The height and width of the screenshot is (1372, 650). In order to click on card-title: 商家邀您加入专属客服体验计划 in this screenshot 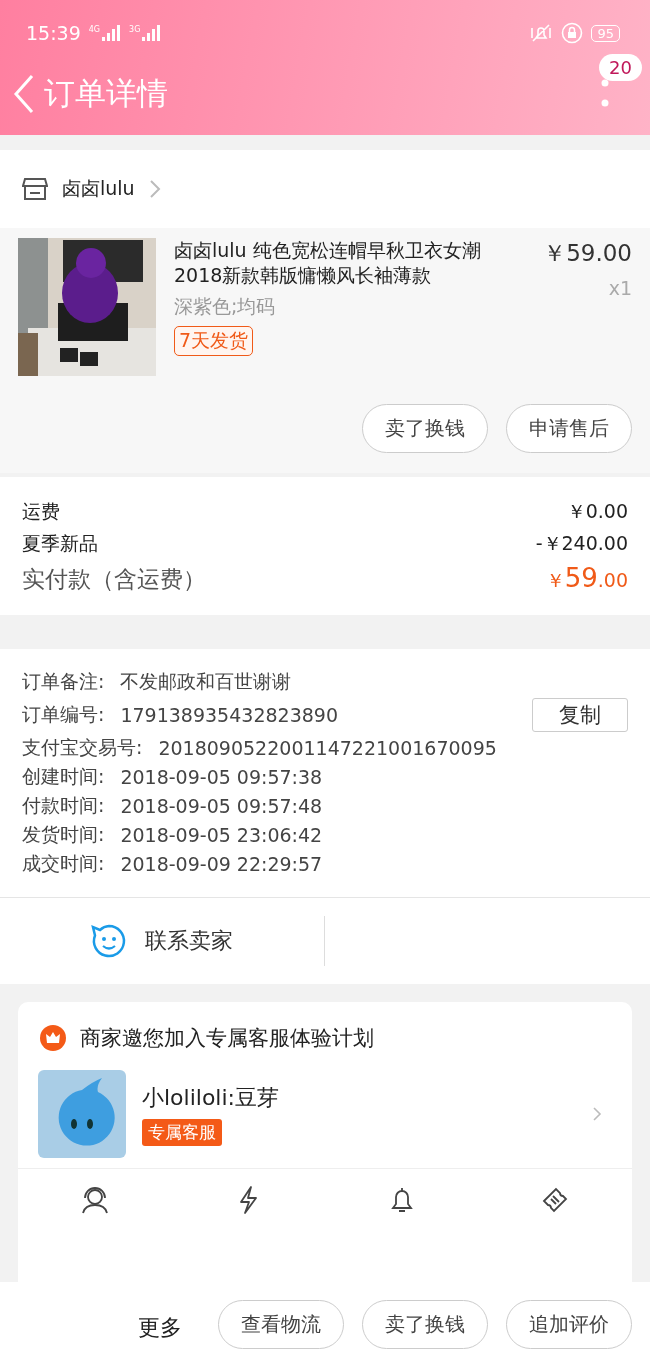, I will do `click(227, 1038)`.